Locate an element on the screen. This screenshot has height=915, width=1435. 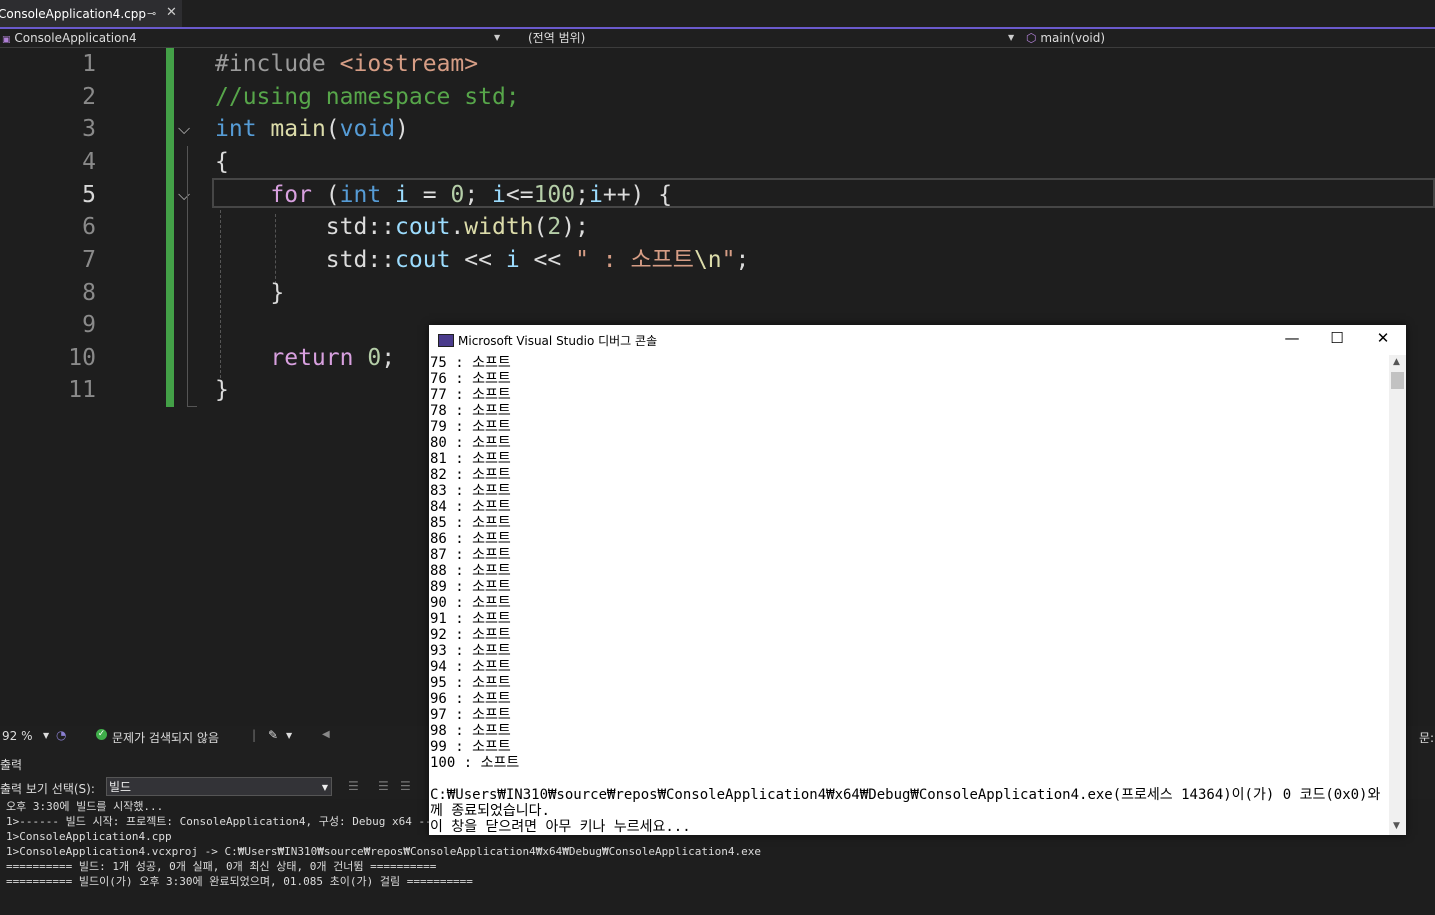
console-line: 95 : 소프트 is located at coordinates (470, 683).